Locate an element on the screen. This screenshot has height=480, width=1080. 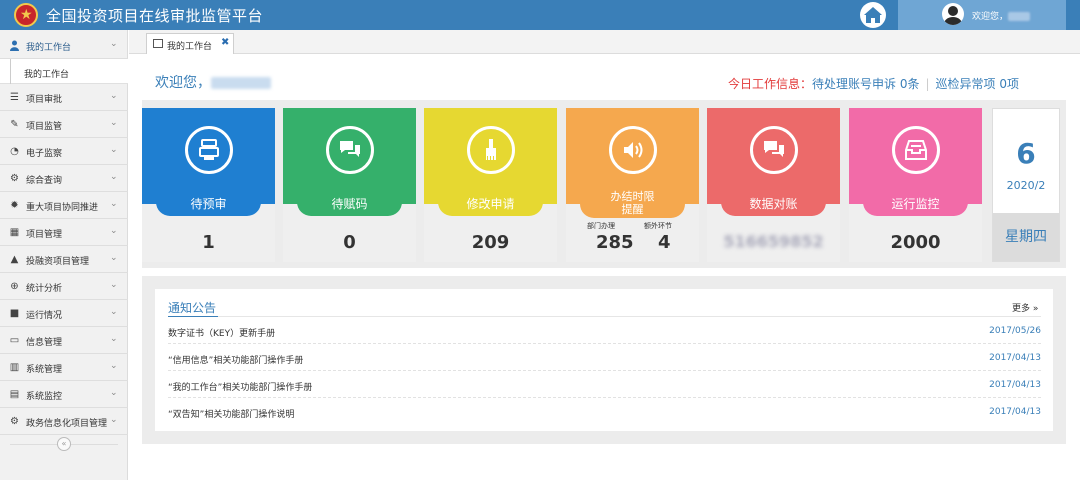
sidebar-item-label: 项目管理 is located at coordinates (44, 235).